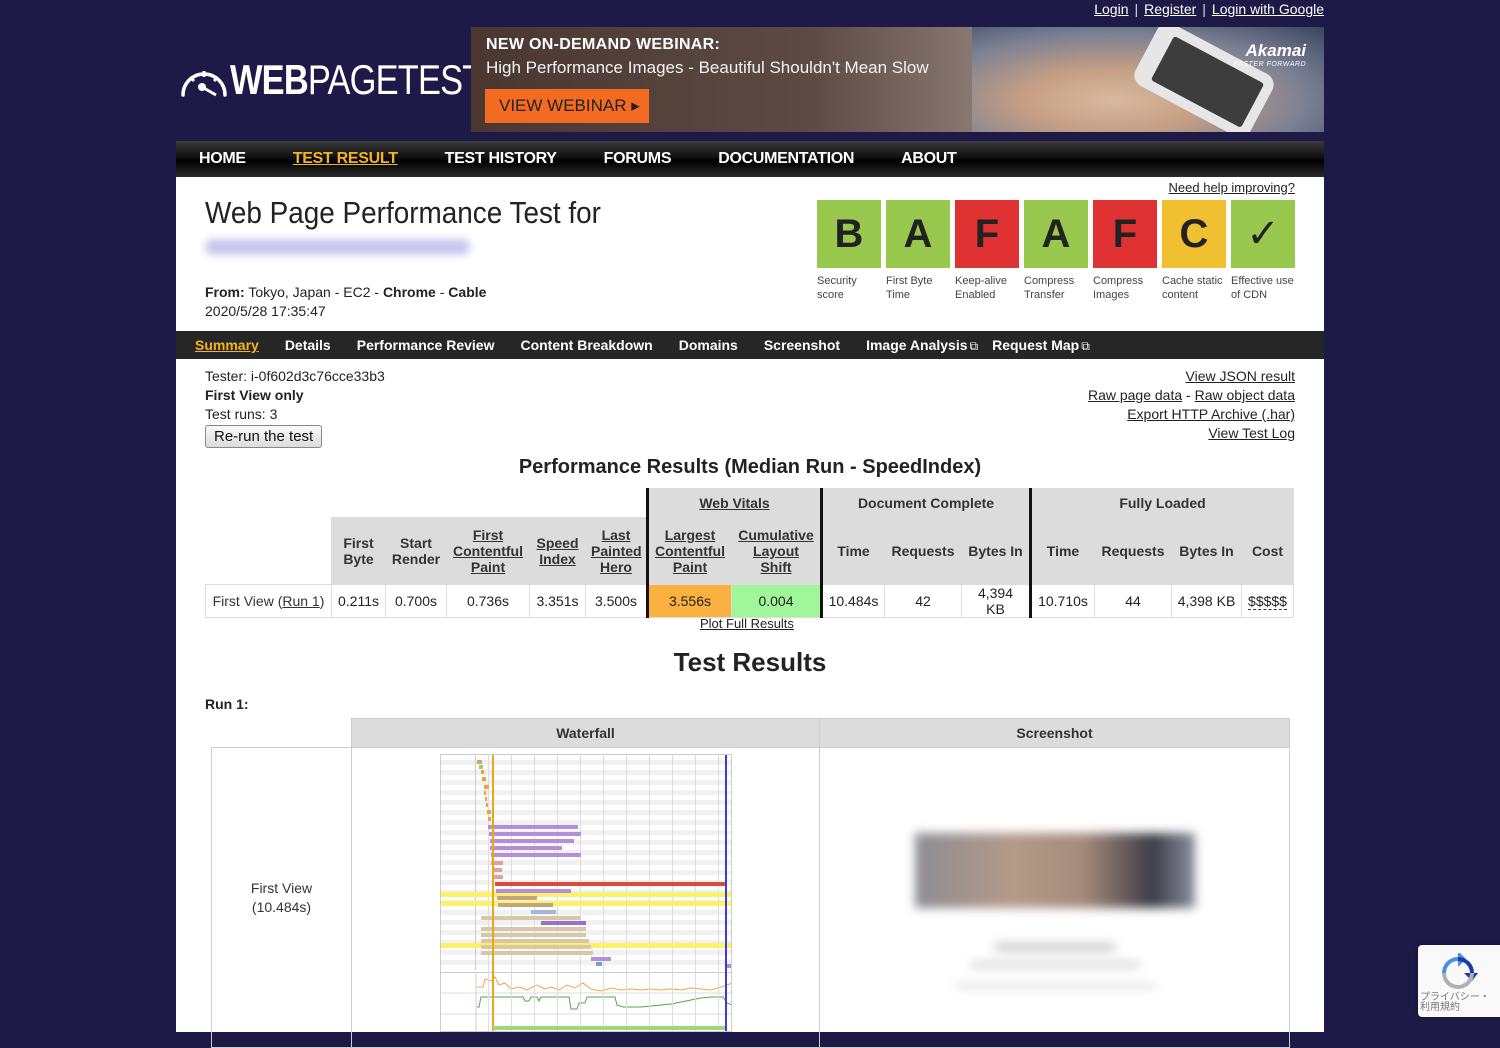  What do you see at coordinates (1251, 433) in the screenshot?
I see `view-test-log-link: View Test Log` at bounding box center [1251, 433].